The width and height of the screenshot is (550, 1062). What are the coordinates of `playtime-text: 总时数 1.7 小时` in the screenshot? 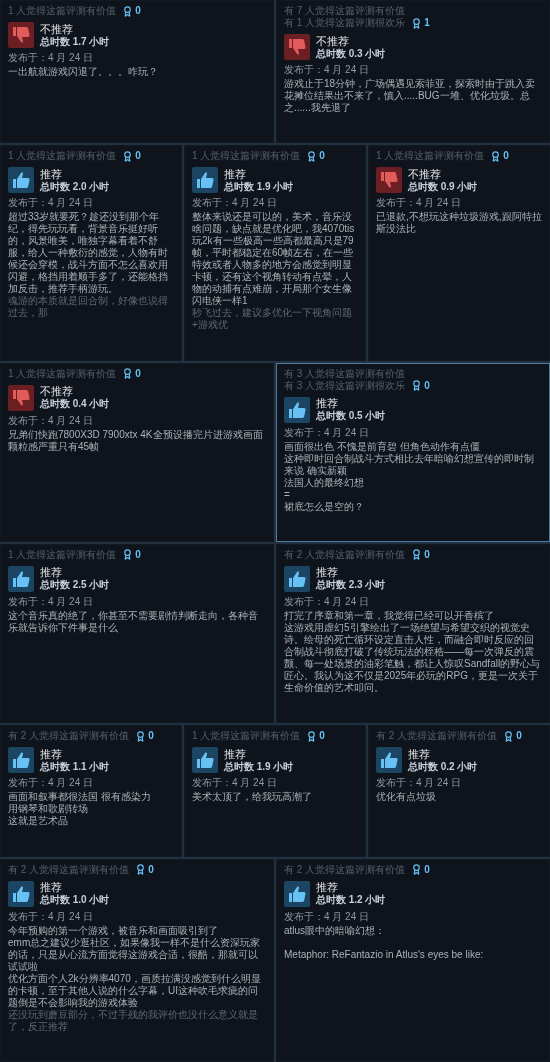 It's located at (75, 41).